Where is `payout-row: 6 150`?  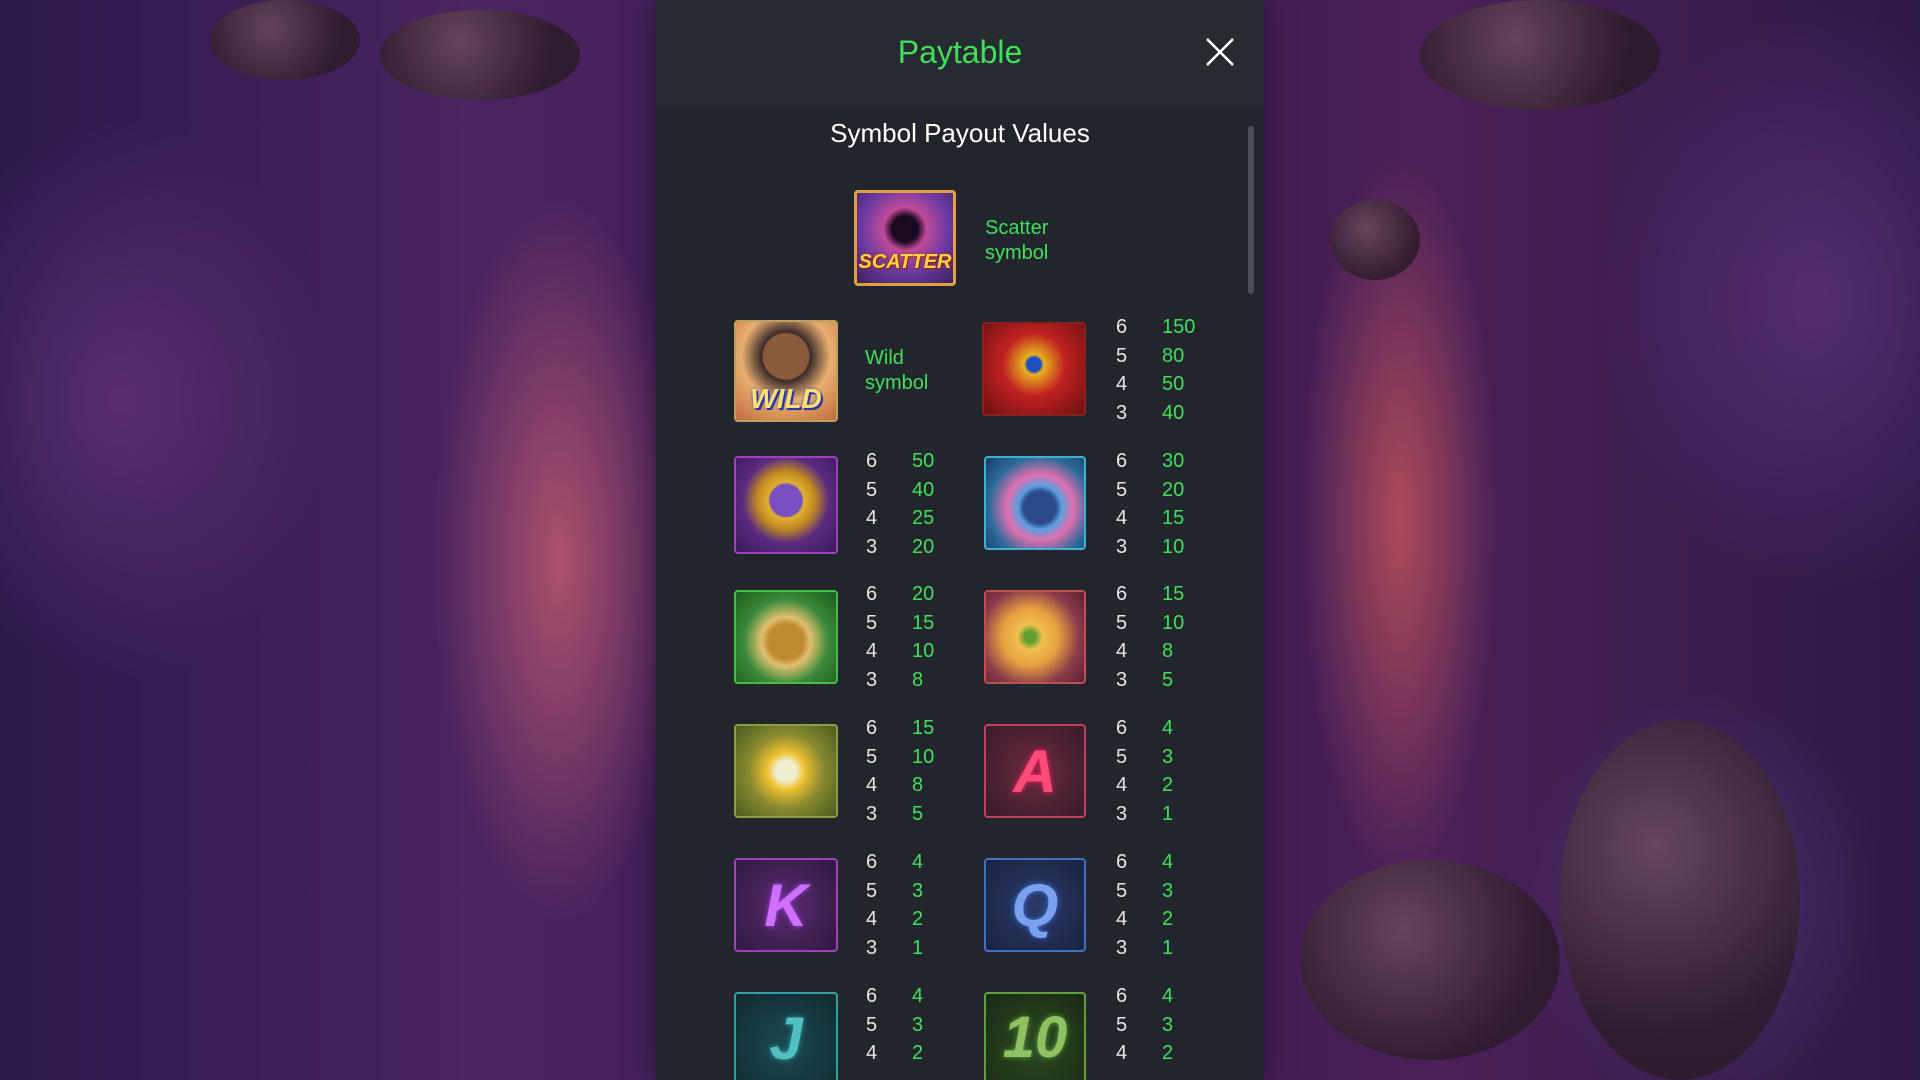 payout-row: 6 150 is located at coordinates (1156, 327).